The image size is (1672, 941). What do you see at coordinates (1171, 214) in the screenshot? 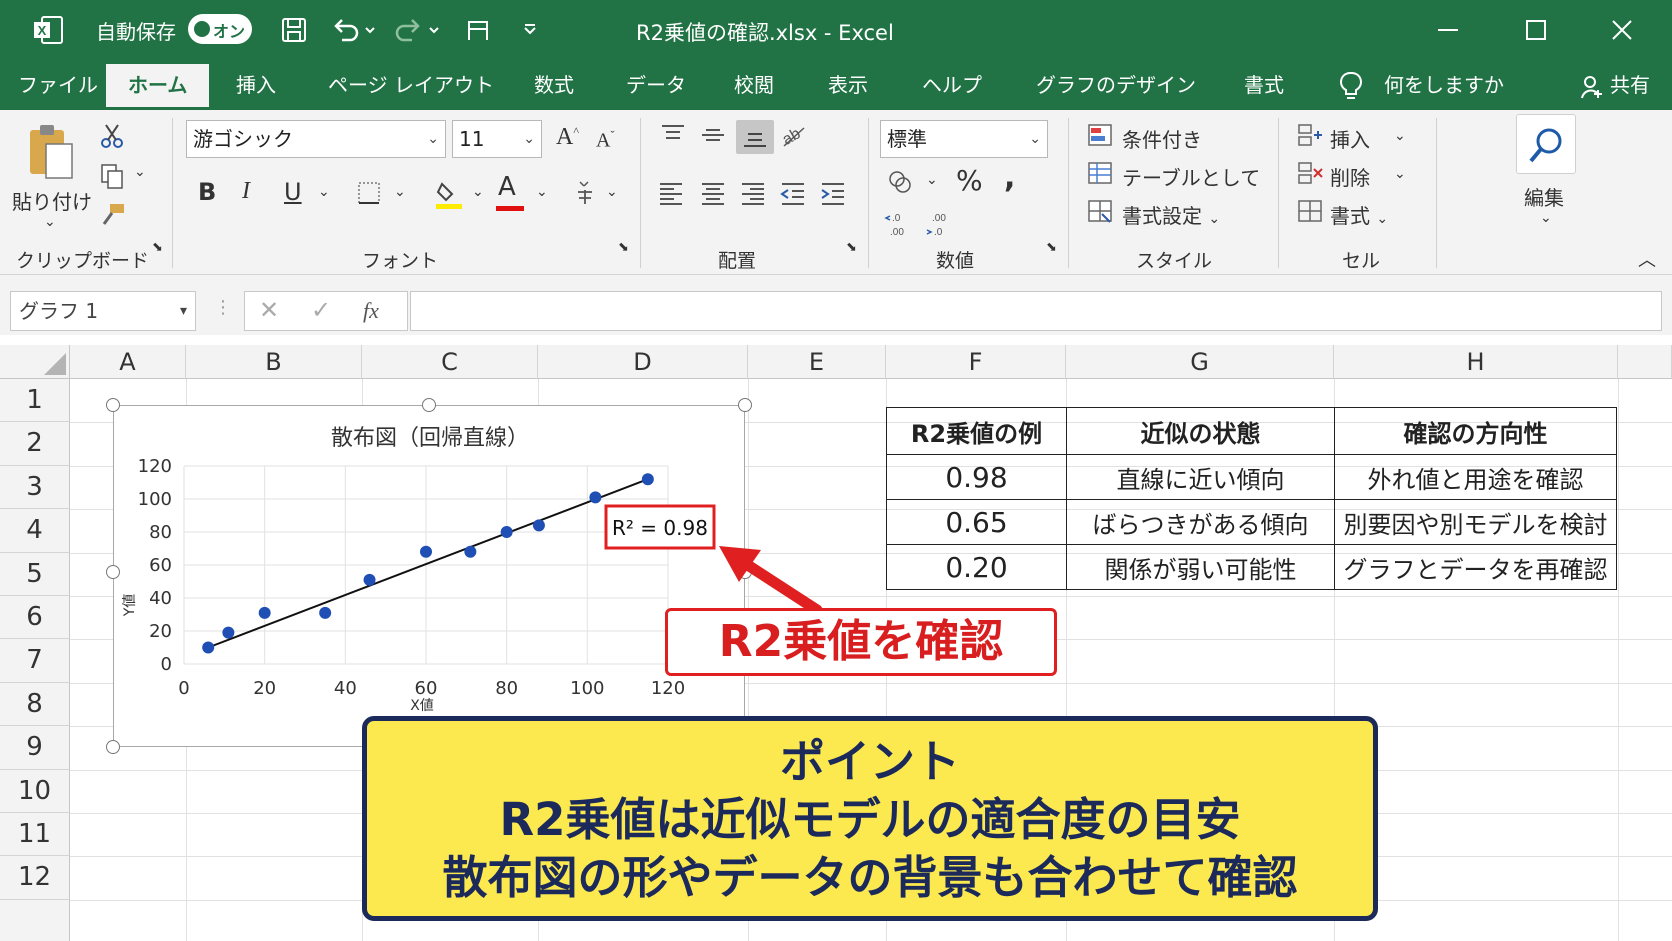
I see `cell-styles-button: 書式設定 ⌄` at bounding box center [1171, 214].